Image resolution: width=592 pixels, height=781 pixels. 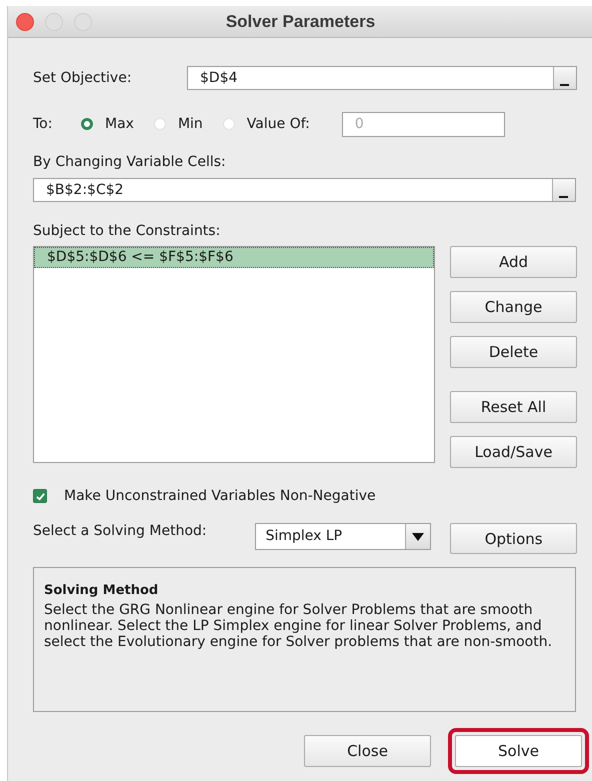 What do you see at coordinates (178, 124) in the screenshot?
I see `radio-option: Min` at bounding box center [178, 124].